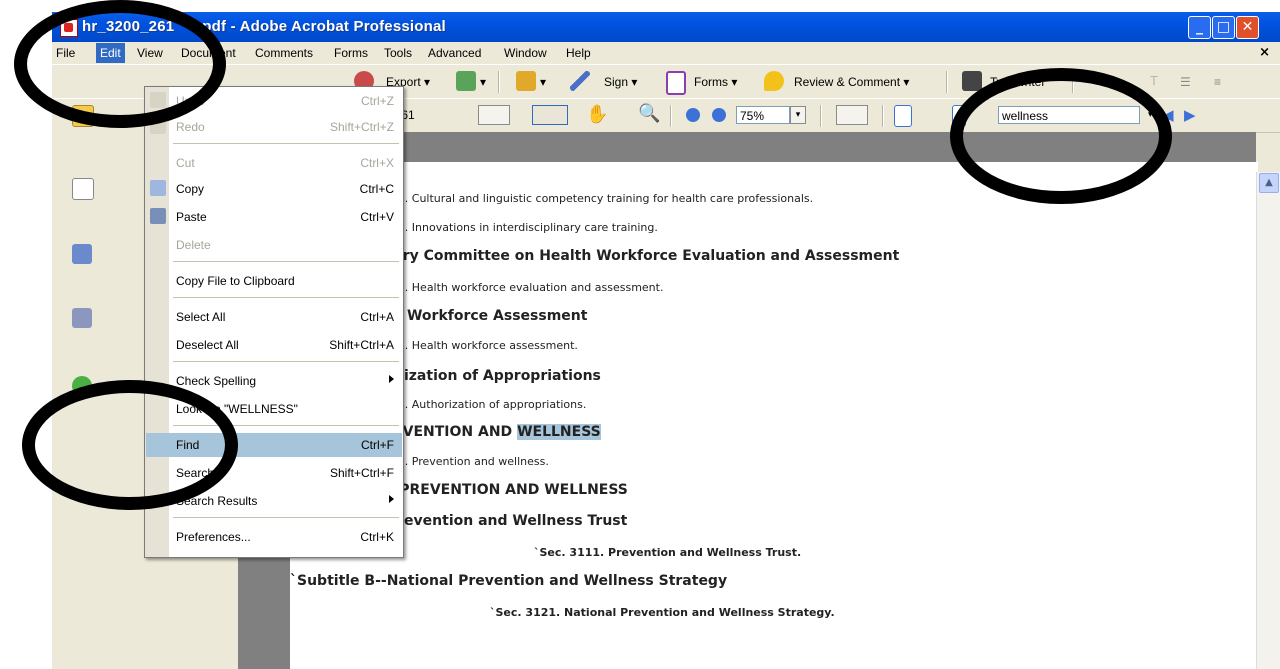 The image size is (1280, 669). Describe the element at coordinates (851, 82) in the screenshot. I see `review-comment-button: Review & Comment ▾` at that location.